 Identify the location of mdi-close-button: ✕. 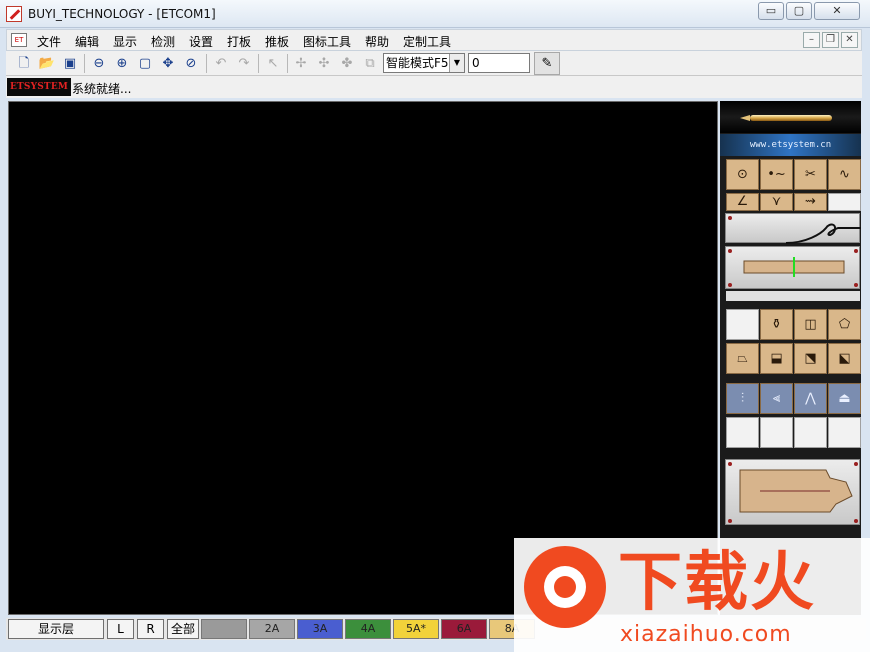
(849, 40).